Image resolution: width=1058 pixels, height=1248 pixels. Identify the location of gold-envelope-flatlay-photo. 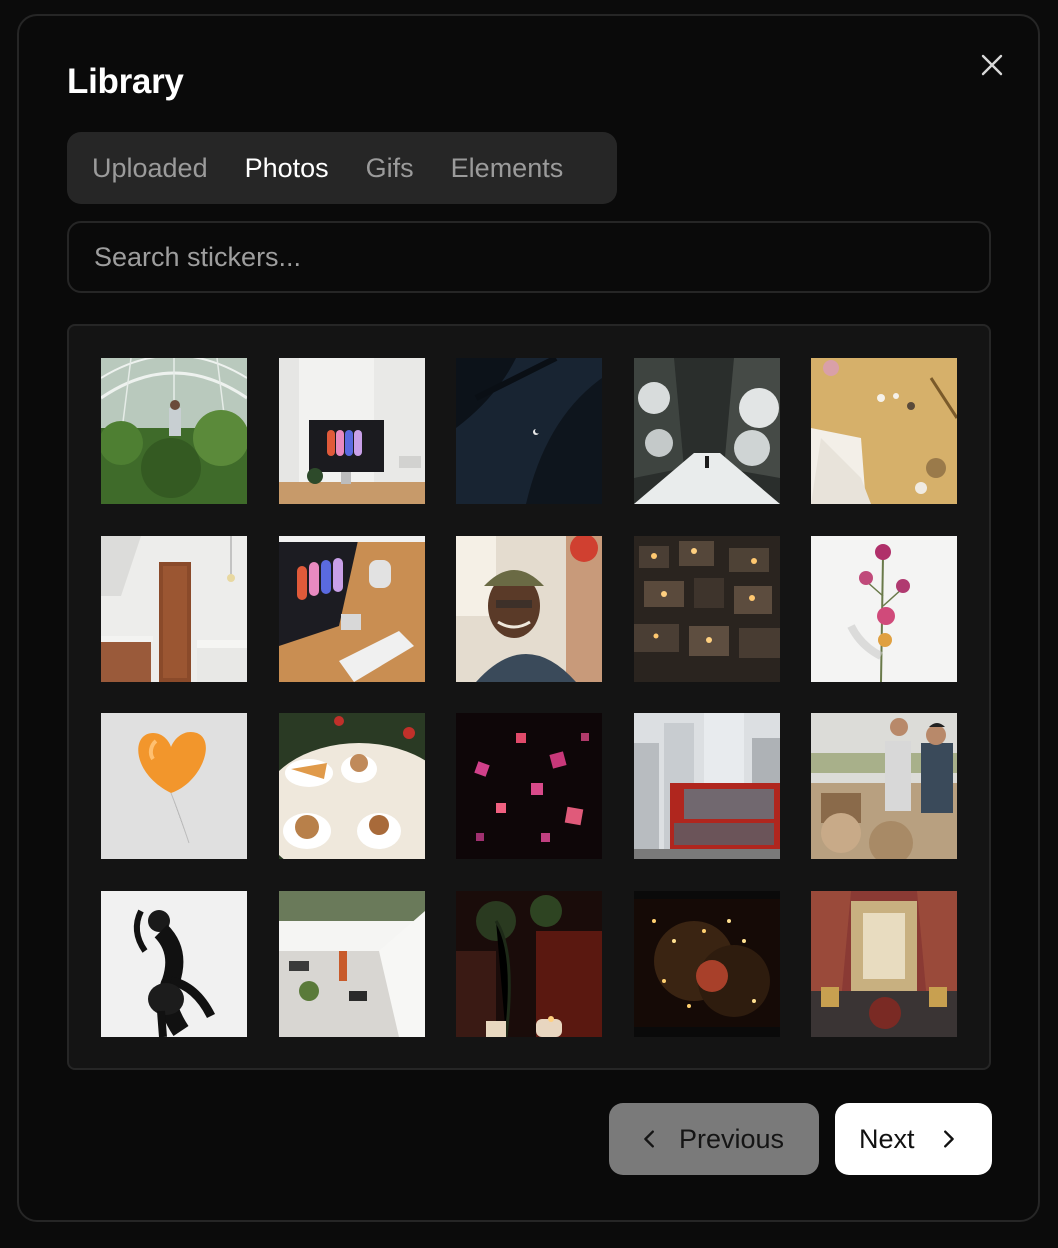
(884, 431).